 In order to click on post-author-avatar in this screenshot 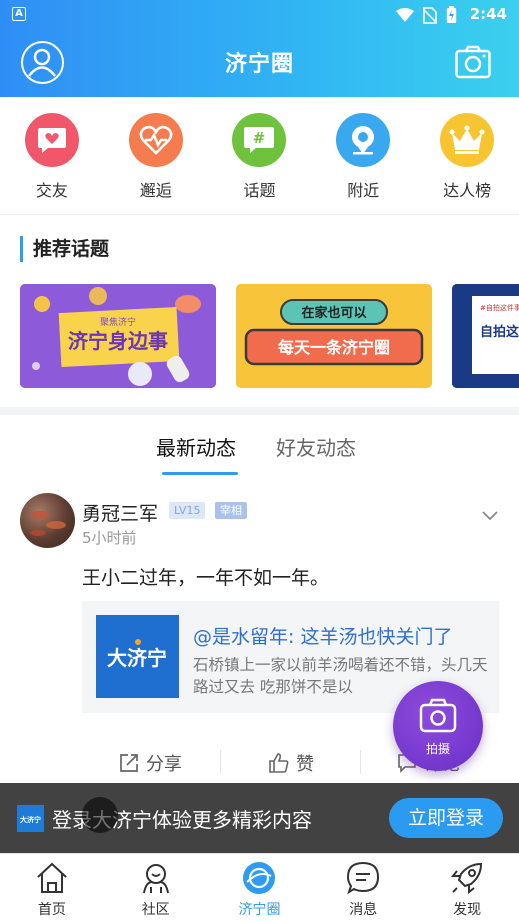, I will do `click(47, 520)`.